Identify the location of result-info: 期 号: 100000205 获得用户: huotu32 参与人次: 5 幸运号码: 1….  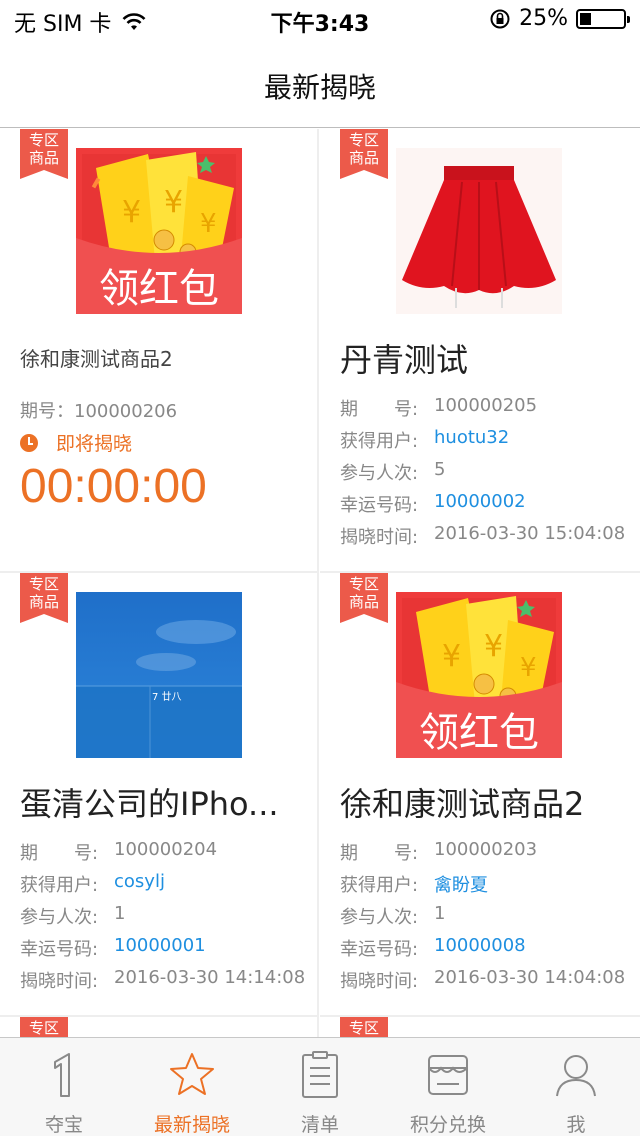
(485, 475).